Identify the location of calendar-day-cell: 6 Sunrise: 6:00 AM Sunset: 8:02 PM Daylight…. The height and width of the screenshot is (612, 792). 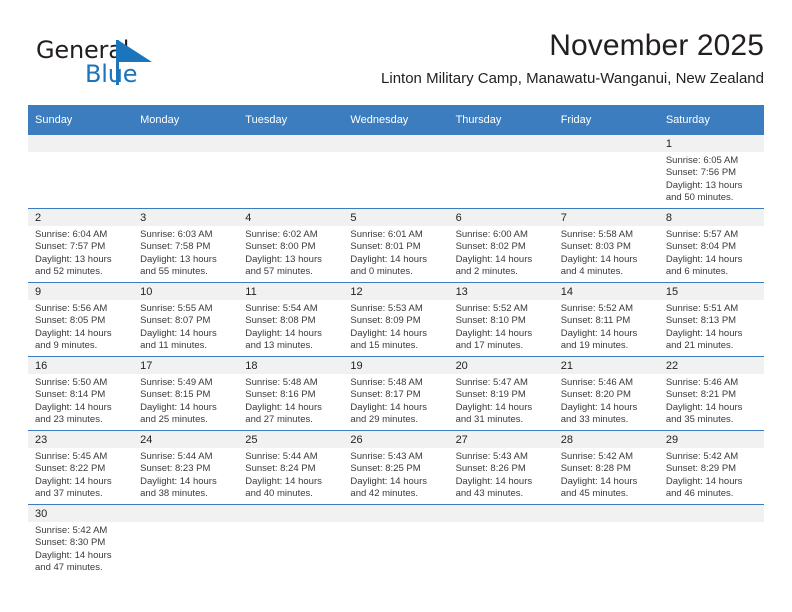
(501, 245).